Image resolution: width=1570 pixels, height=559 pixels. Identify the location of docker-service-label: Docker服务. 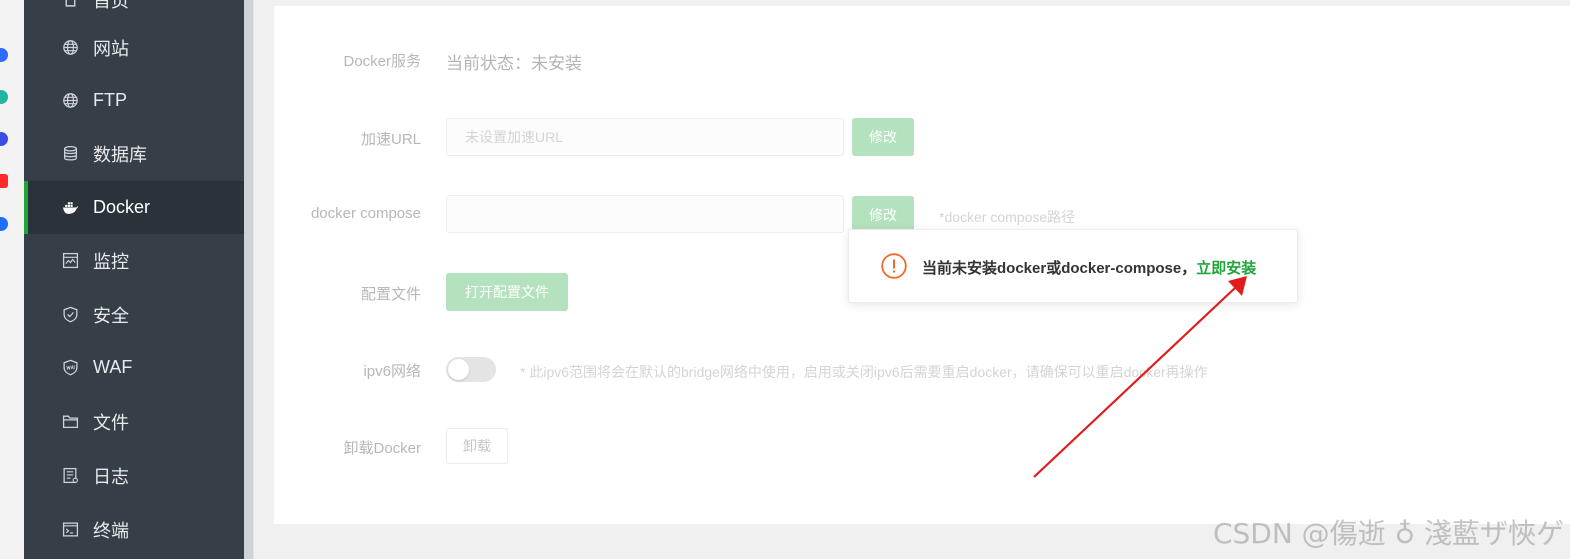
(382, 61).